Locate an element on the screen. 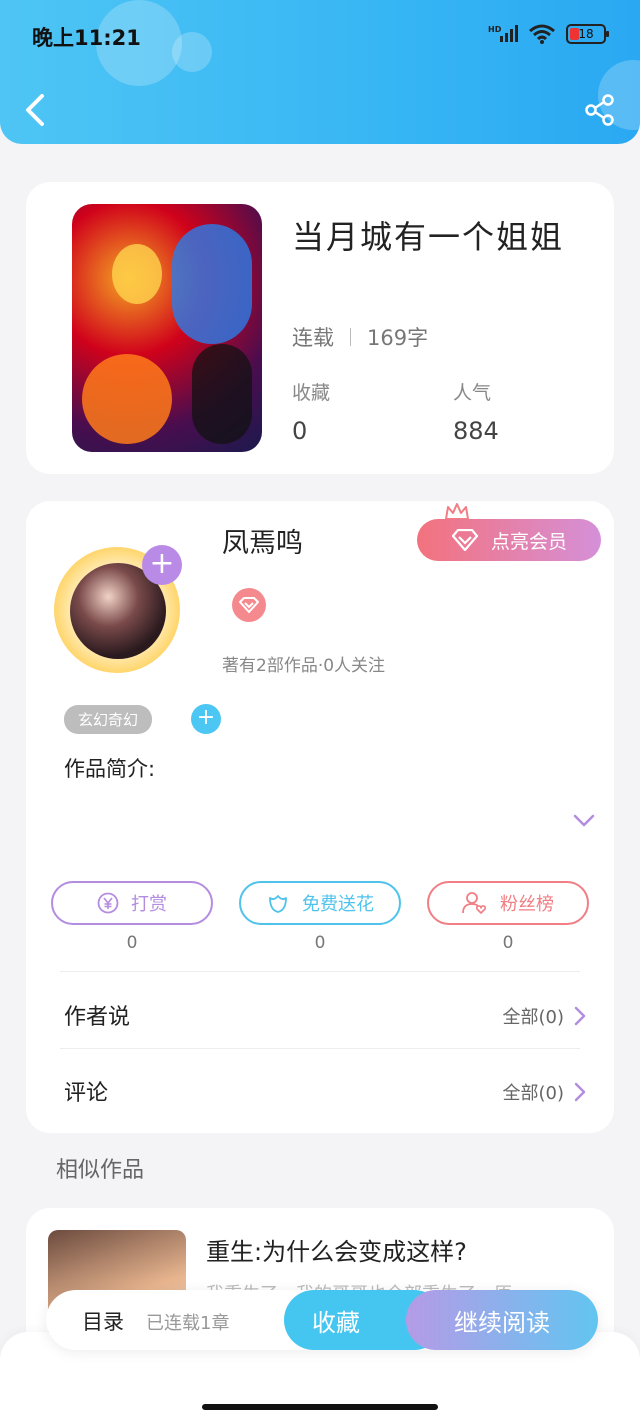  decor-bubble is located at coordinates (192, 52).